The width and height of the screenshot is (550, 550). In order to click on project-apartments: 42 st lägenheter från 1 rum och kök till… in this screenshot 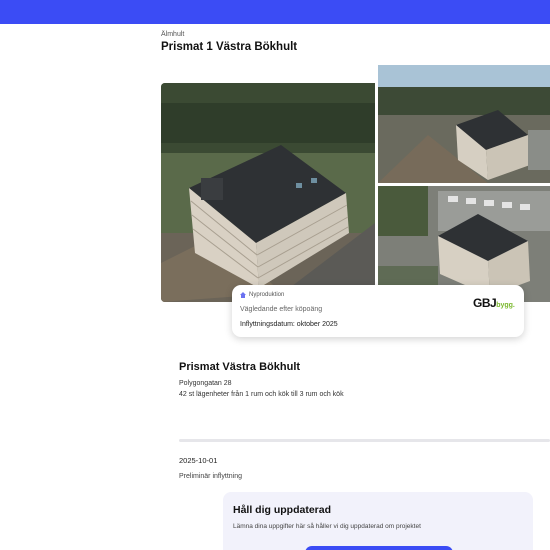, I will do `click(261, 394)`.